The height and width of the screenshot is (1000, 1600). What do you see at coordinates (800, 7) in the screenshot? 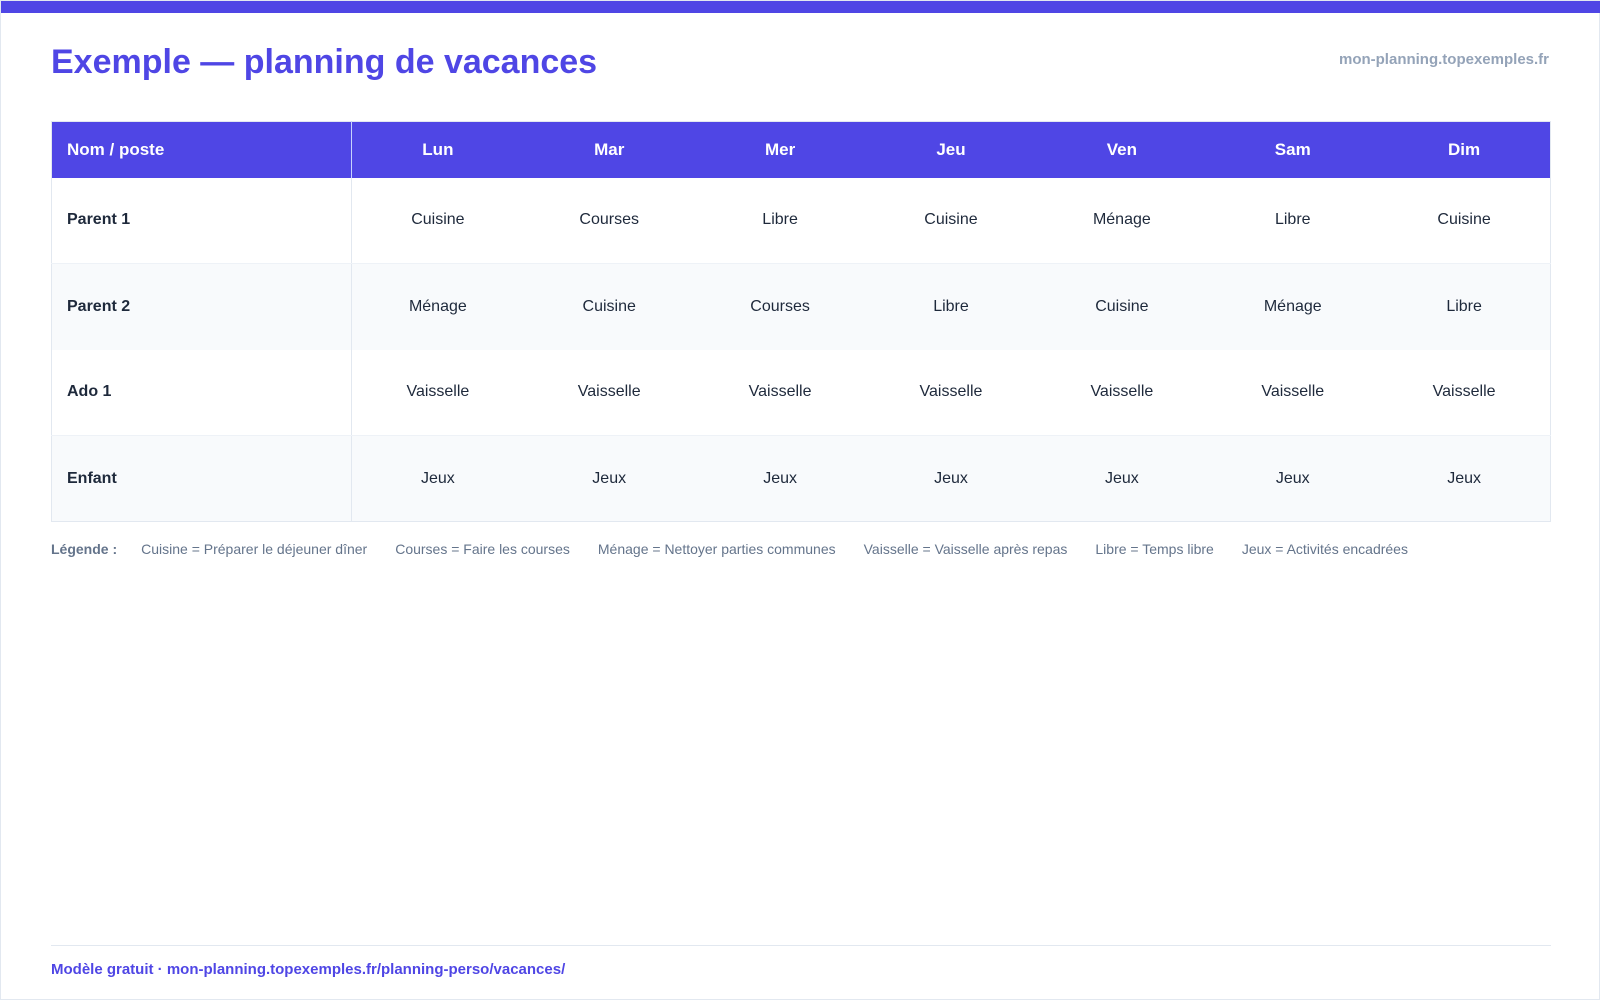
I see `accent-top-bar` at bounding box center [800, 7].